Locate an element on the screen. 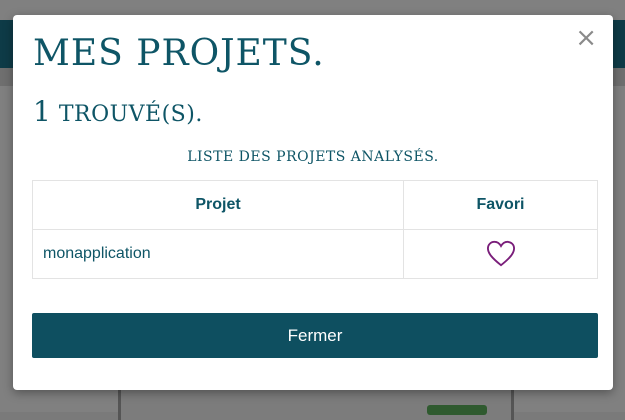 The height and width of the screenshot is (420, 625). table-row: monapplication is located at coordinates (315, 254).